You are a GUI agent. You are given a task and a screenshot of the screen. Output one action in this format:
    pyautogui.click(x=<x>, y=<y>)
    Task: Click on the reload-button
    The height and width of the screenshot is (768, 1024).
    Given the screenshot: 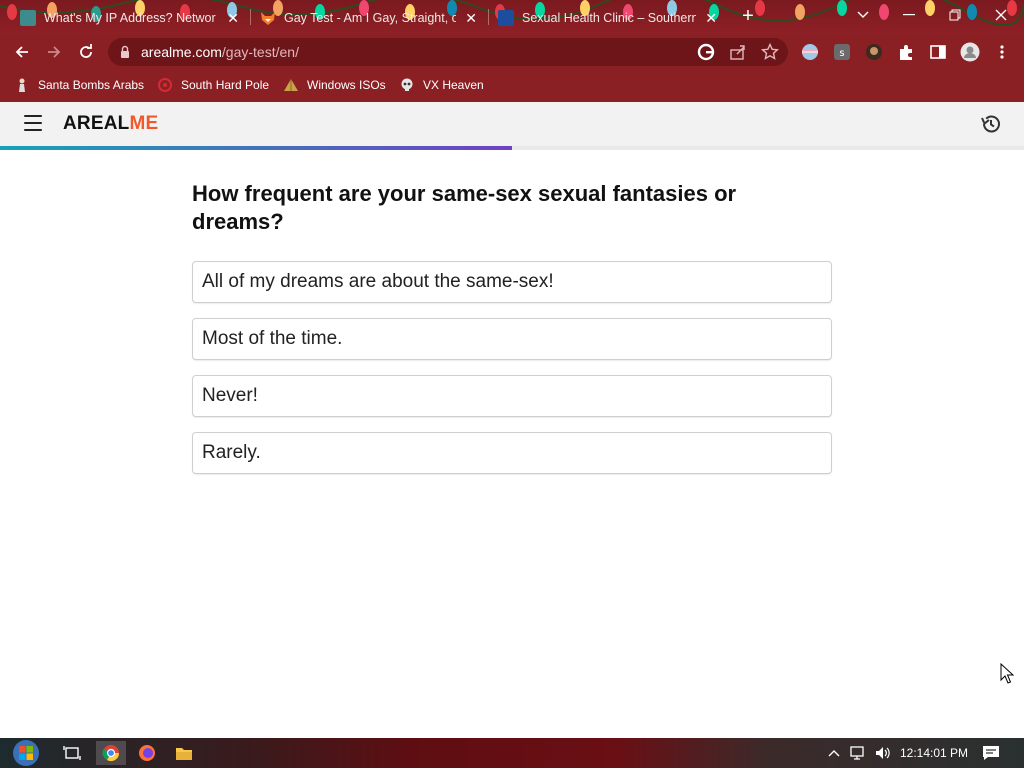 What is the action you would take?
    pyautogui.click(x=86, y=52)
    